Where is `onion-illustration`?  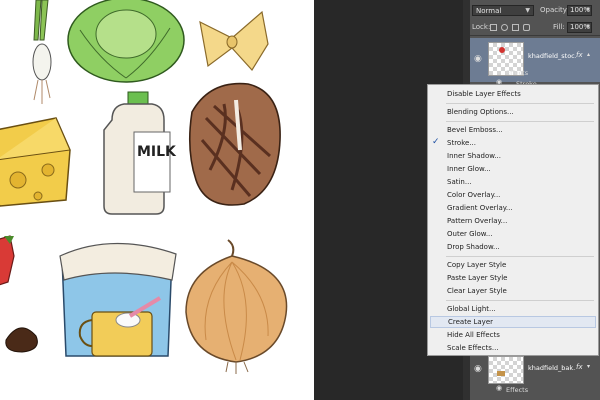
onion-illustration is located at coordinates (236, 306).